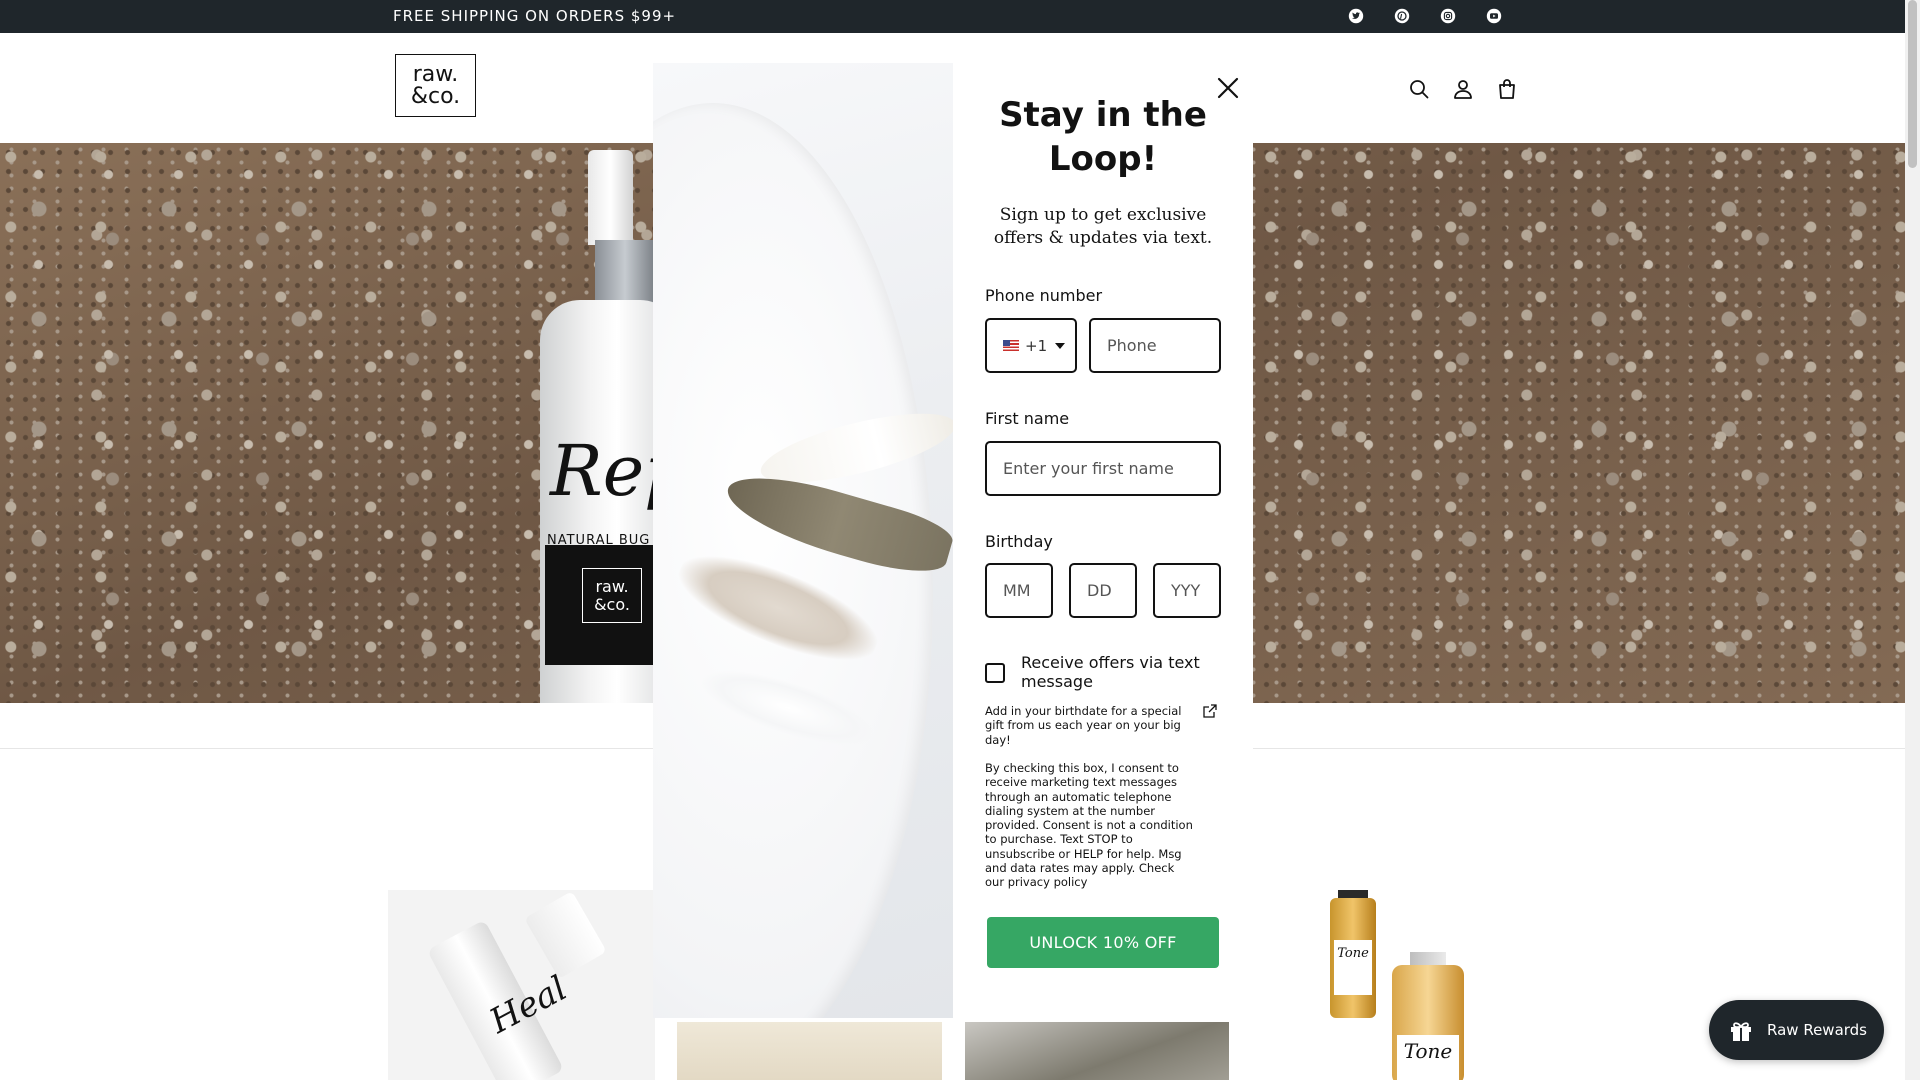 The height and width of the screenshot is (1080, 1920). What do you see at coordinates (1027, 418) in the screenshot?
I see `first-name-label: First name` at bounding box center [1027, 418].